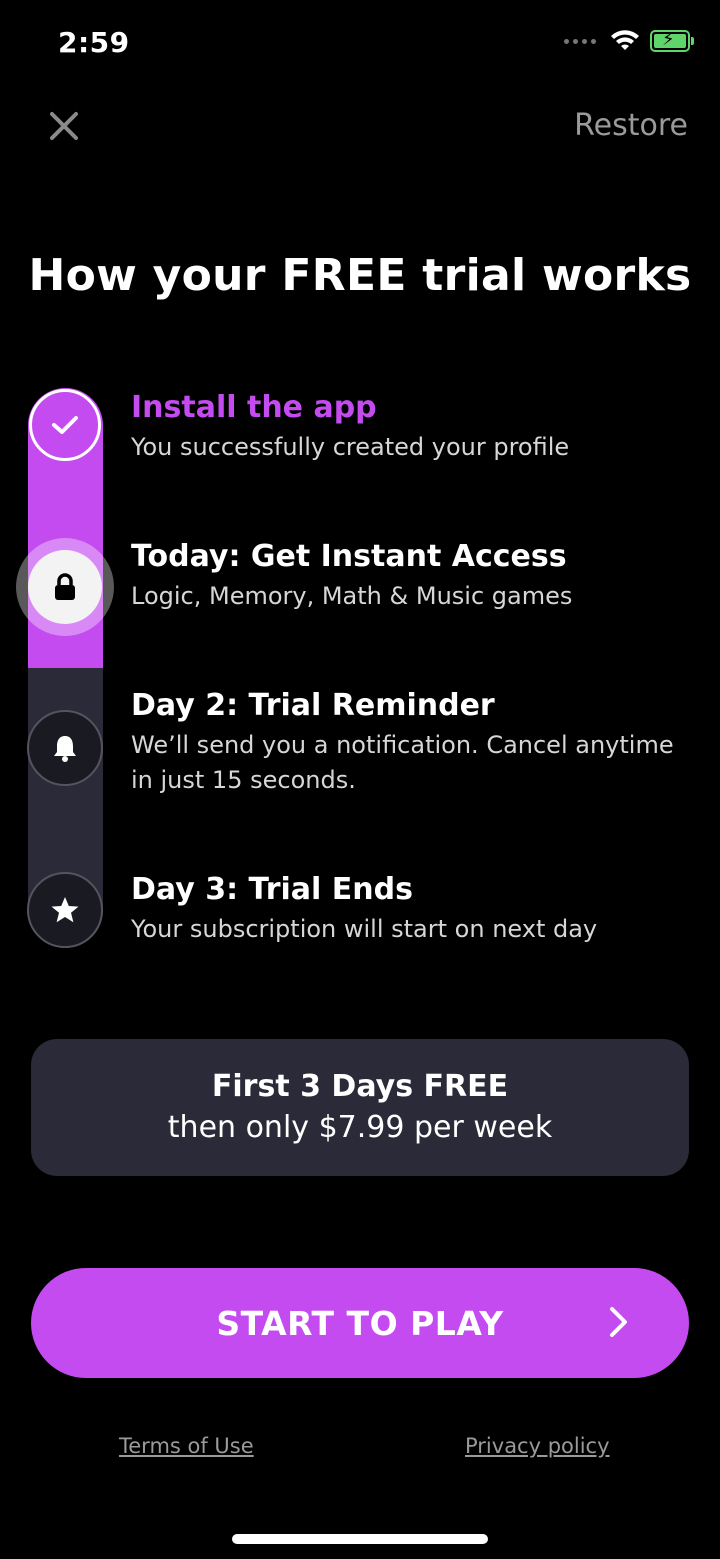  I want to click on step-title: Day 3: Trial Ends, so click(272, 889).